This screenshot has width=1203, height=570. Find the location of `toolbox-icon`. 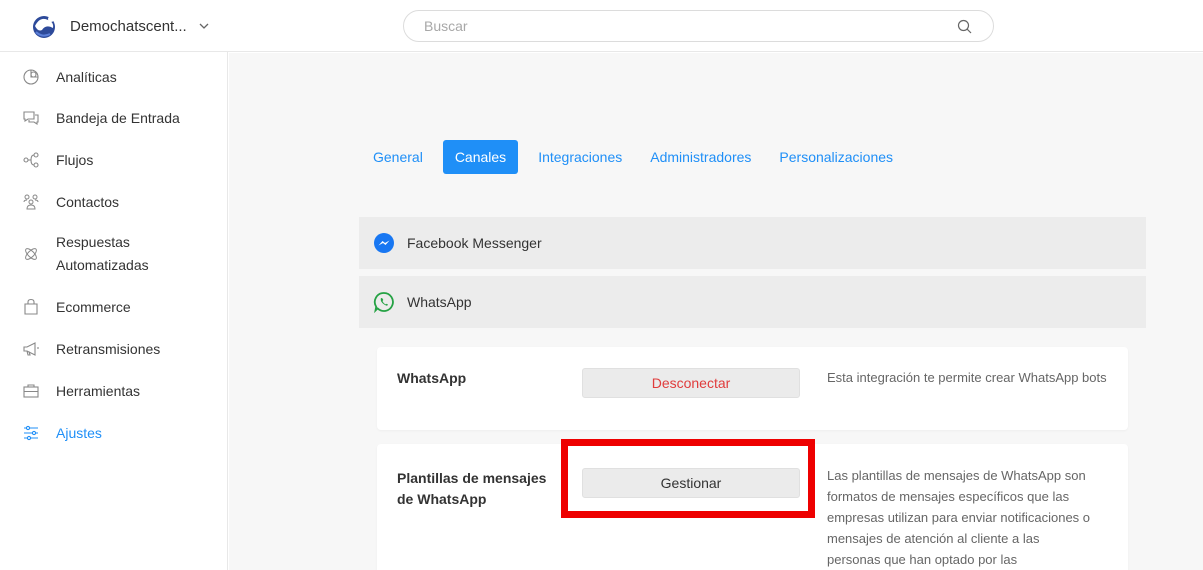

toolbox-icon is located at coordinates (31, 391).